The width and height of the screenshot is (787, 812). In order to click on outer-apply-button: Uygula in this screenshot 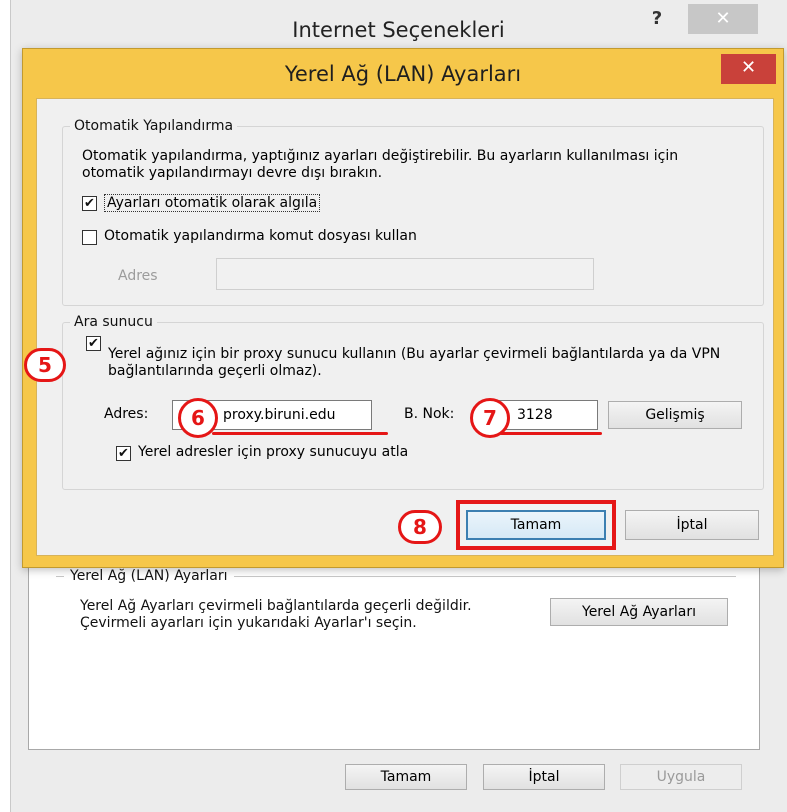, I will do `click(681, 777)`.